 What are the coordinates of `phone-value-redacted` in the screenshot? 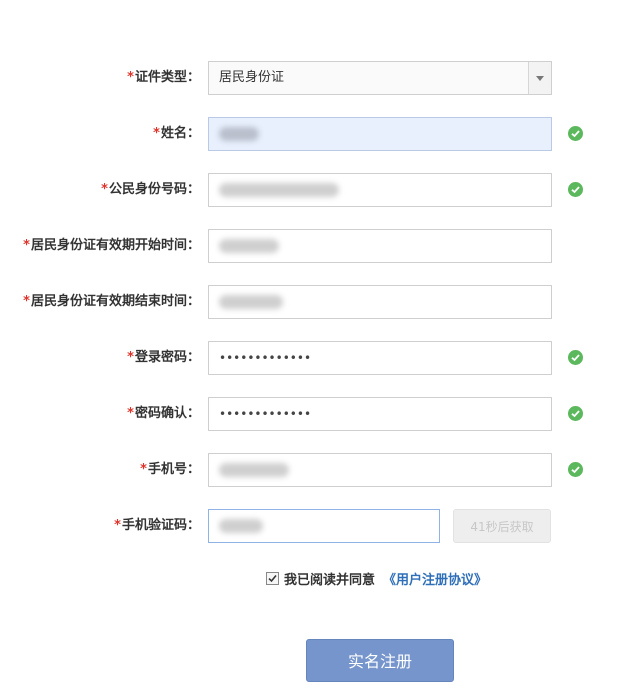 It's located at (254, 470).